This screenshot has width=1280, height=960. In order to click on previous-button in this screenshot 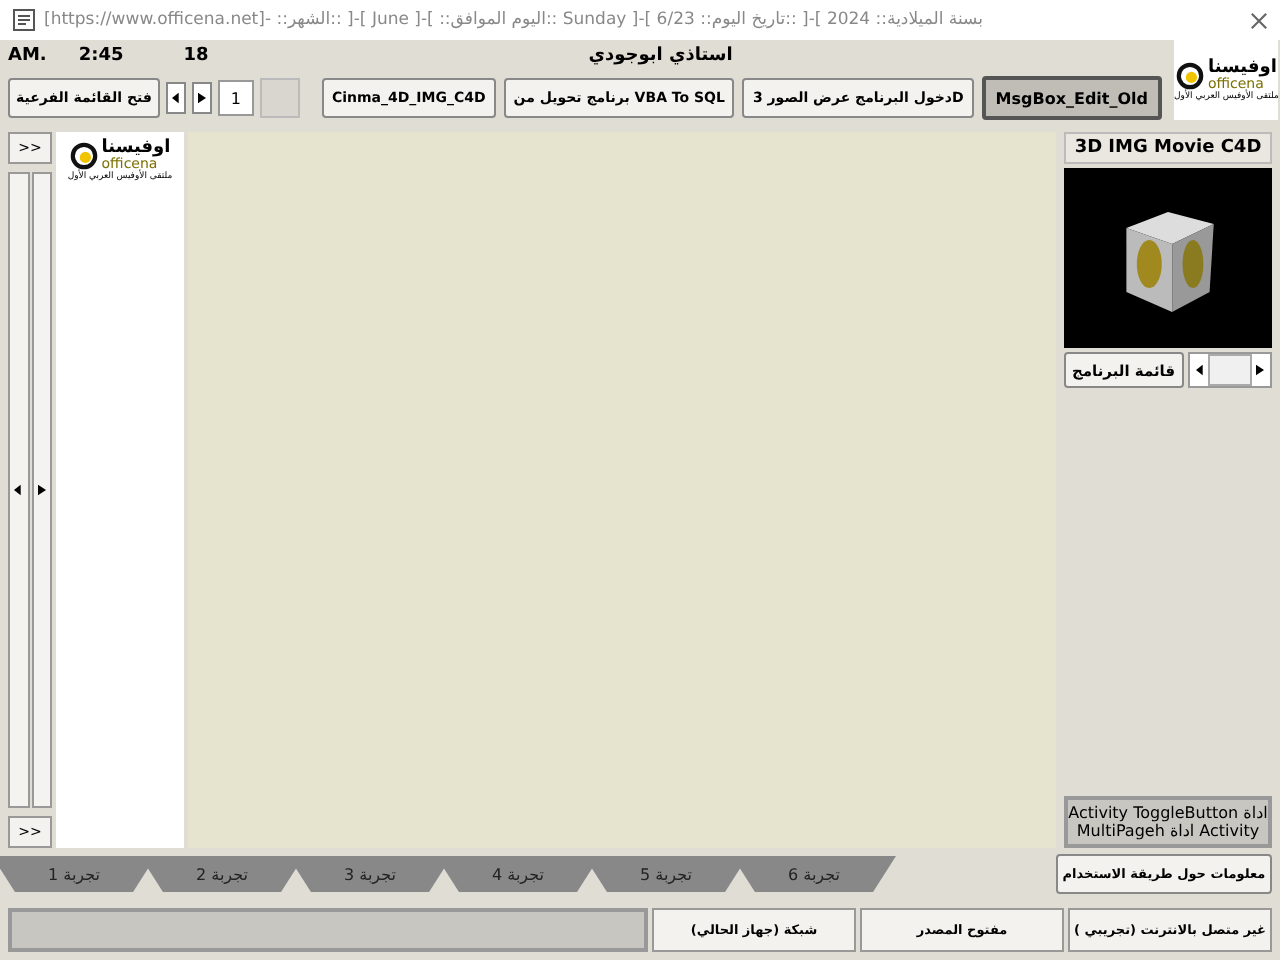, I will do `click(175, 98)`.